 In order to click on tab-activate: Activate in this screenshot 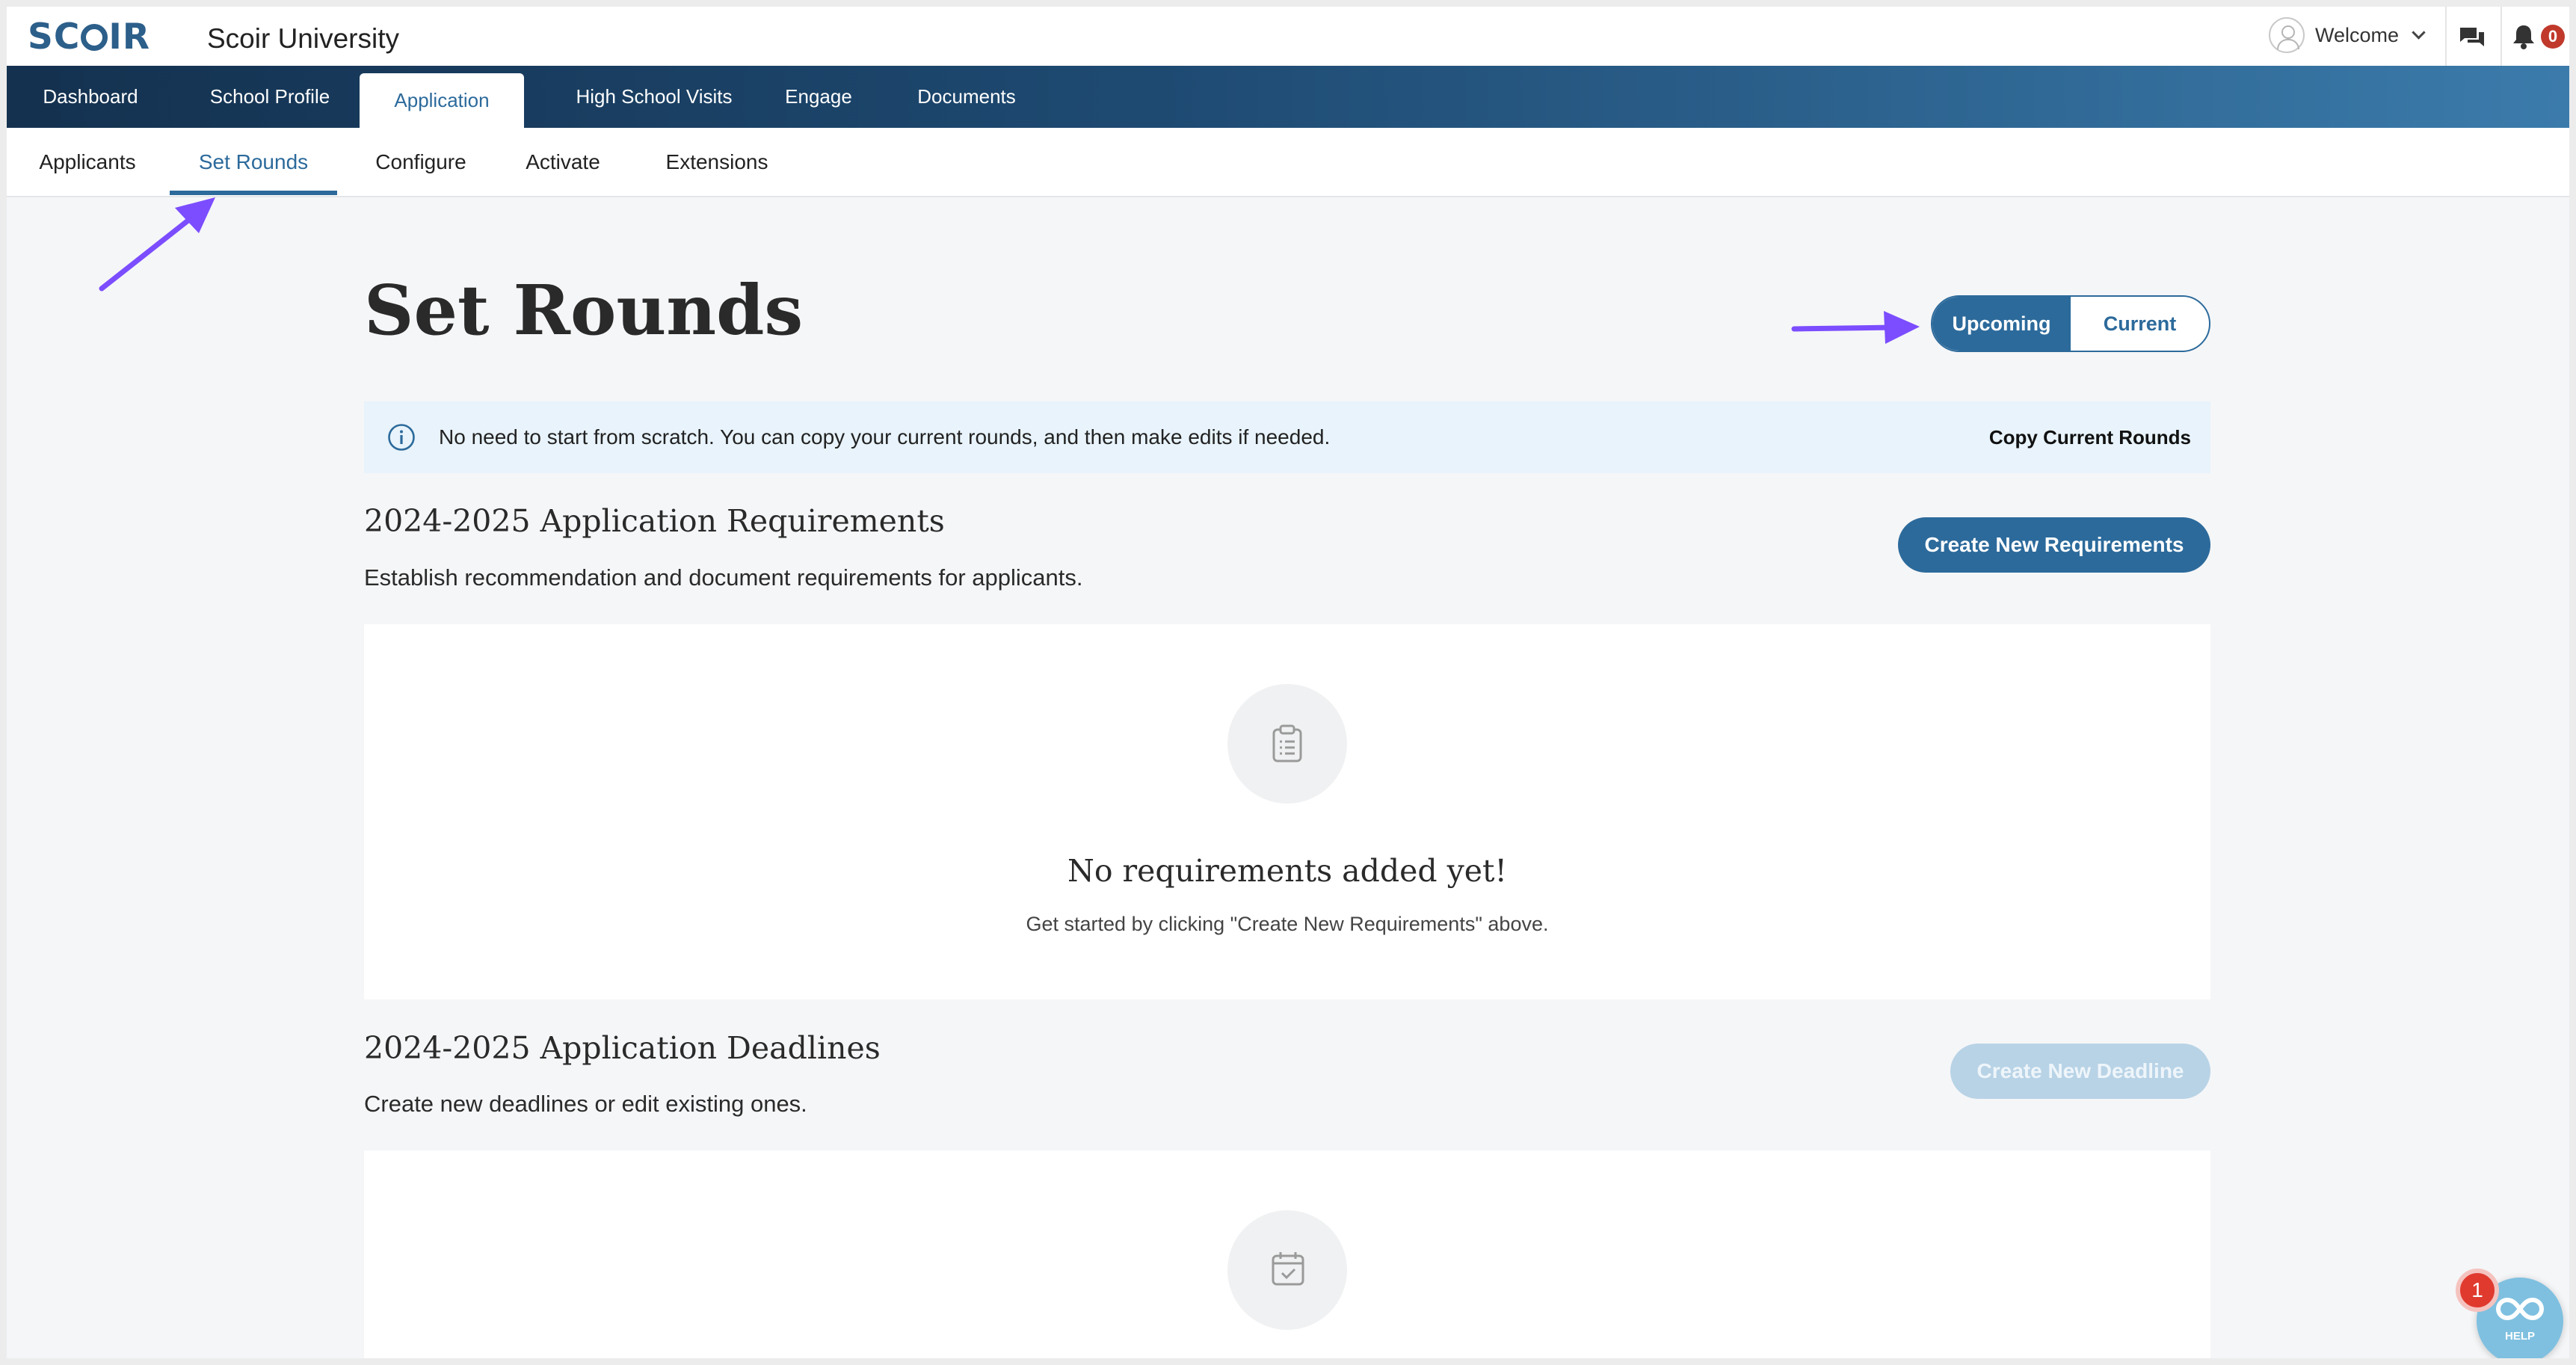, I will do `click(563, 162)`.